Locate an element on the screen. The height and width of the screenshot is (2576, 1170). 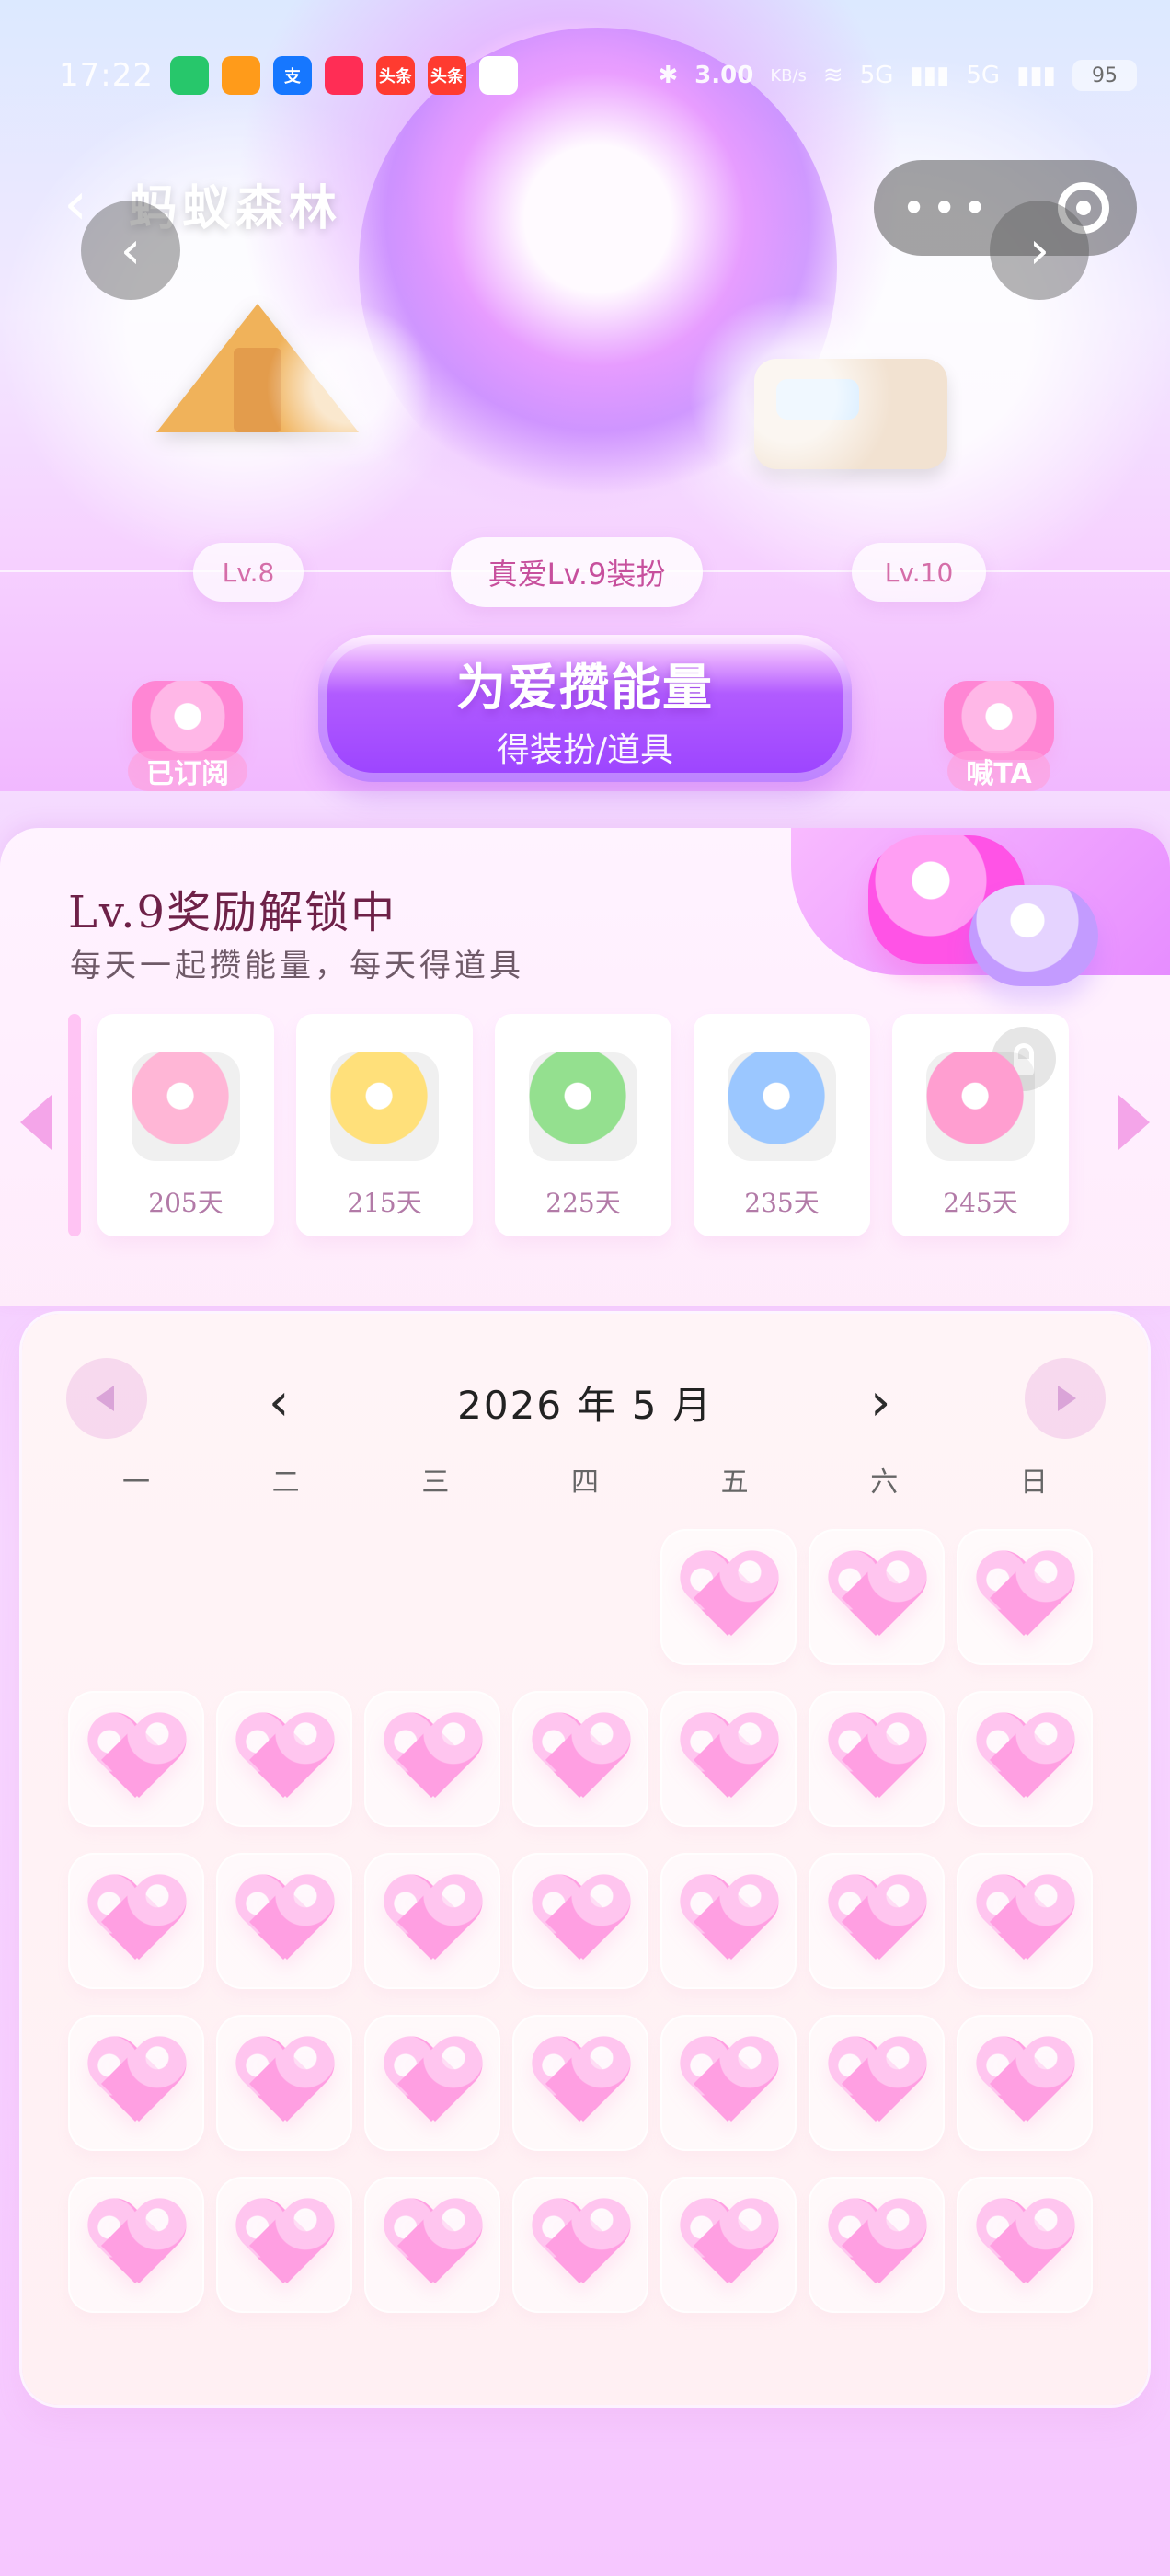
prev-scene-button: ‹ is located at coordinates (130, 251).